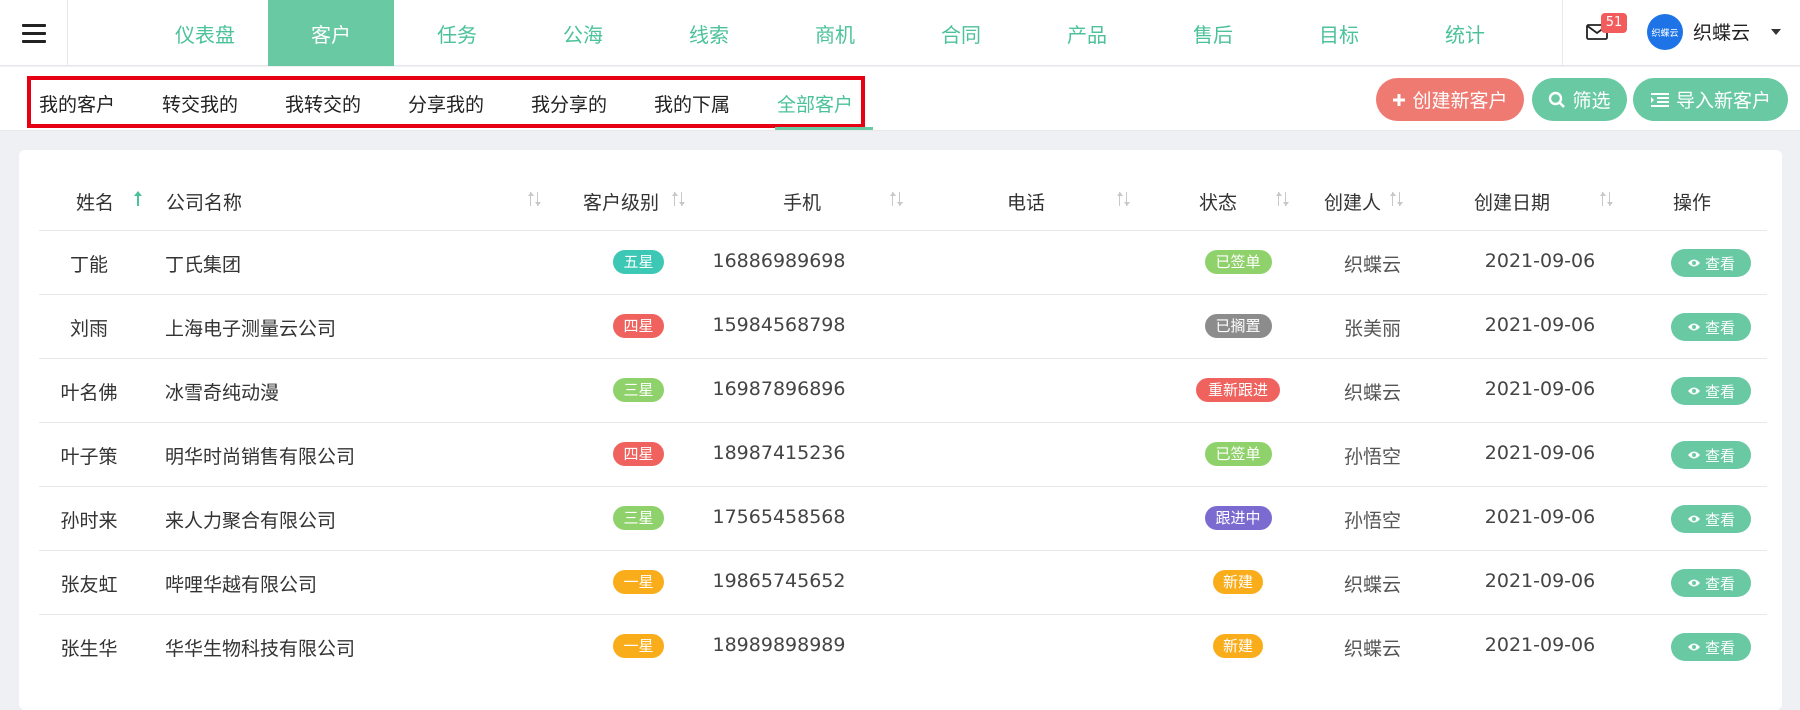 The image size is (1800, 710). I want to click on nav-item-after-sales: 售后, so click(1213, 33).